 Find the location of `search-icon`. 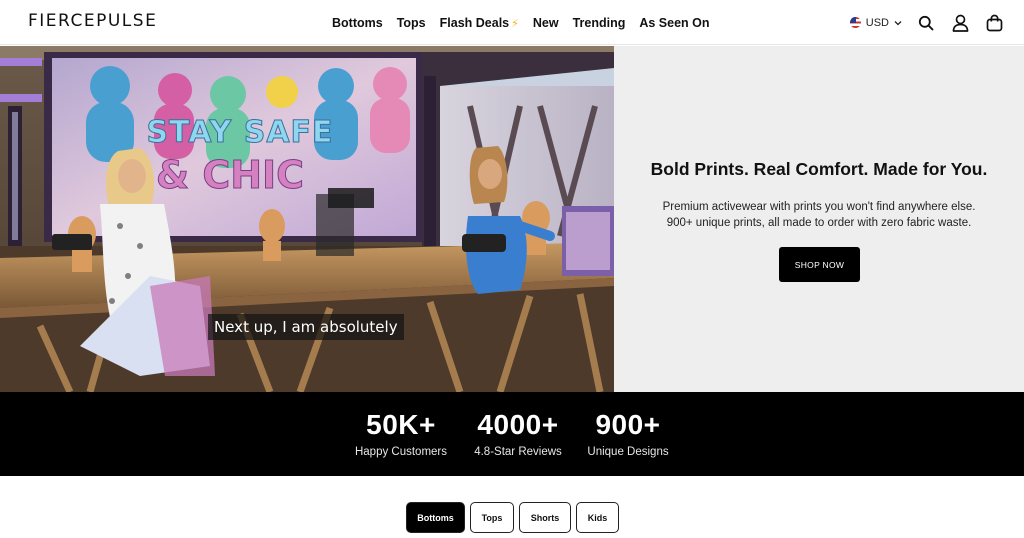

search-icon is located at coordinates (926, 23).